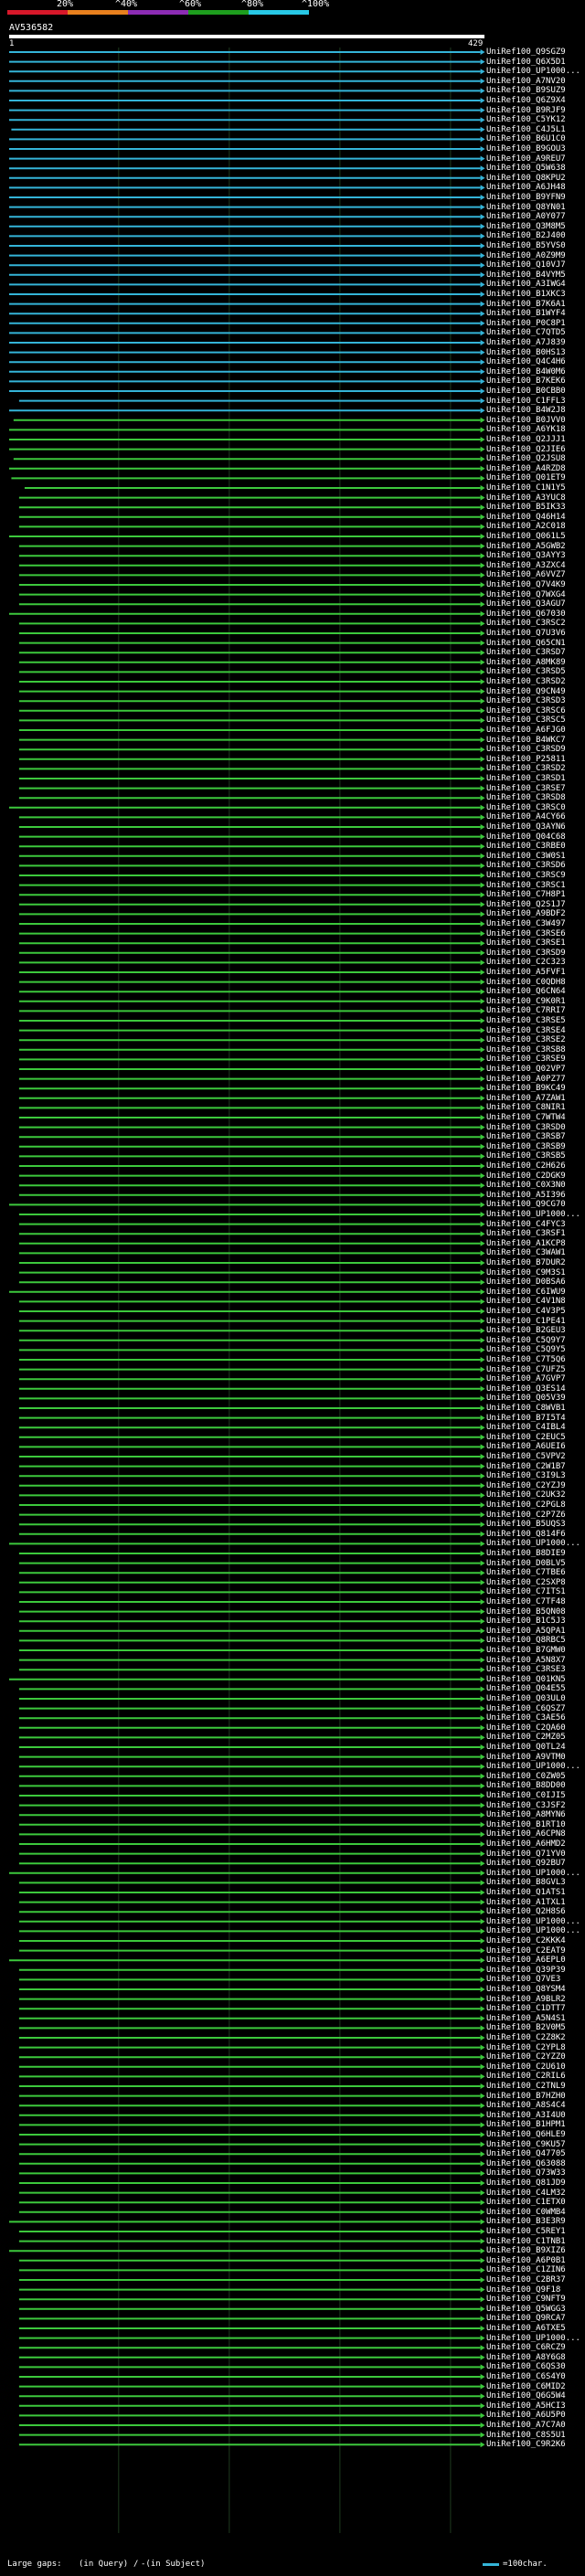 The height and width of the screenshot is (2576, 585). I want to click on hit-label: UniRef100_C2DGK9, so click(526, 1176).